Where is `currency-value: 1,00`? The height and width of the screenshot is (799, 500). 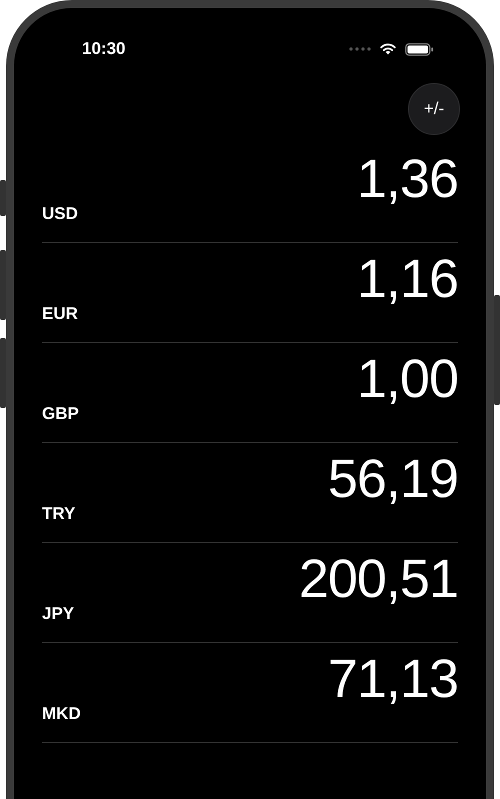 currency-value: 1,00 is located at coordinates (407, 379).